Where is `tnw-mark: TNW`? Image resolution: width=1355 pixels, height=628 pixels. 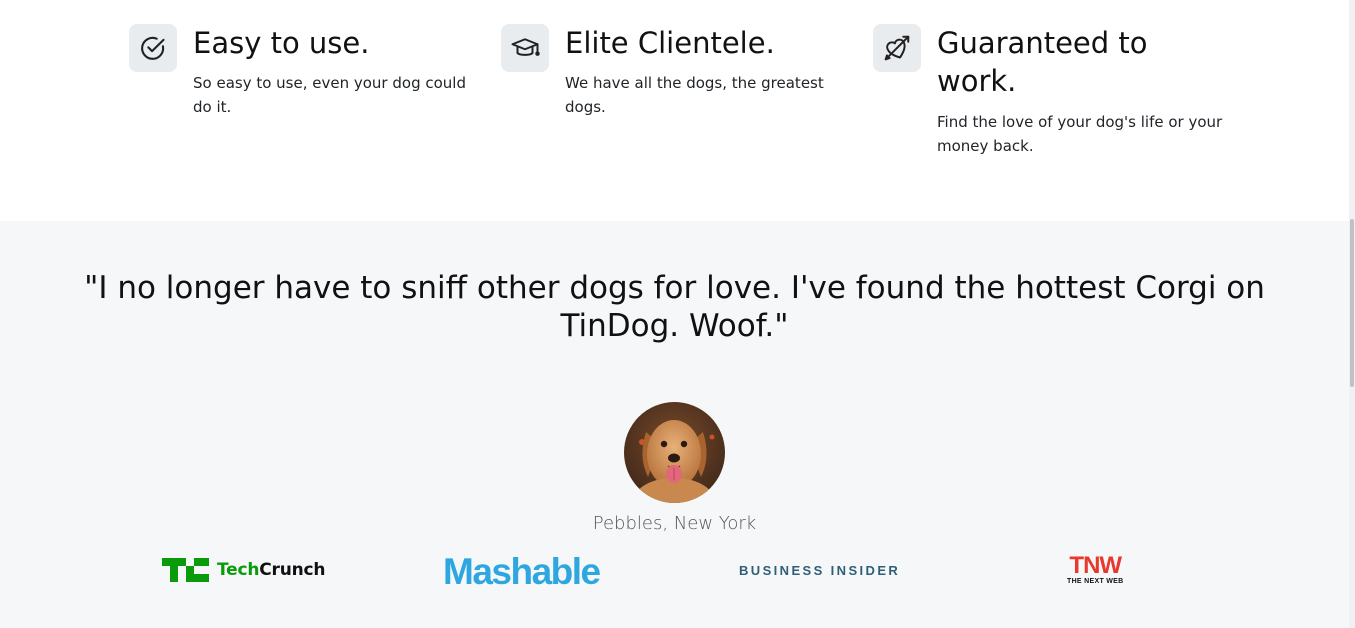
tnw-mark: TNW is located at coordinates (1095, 565).